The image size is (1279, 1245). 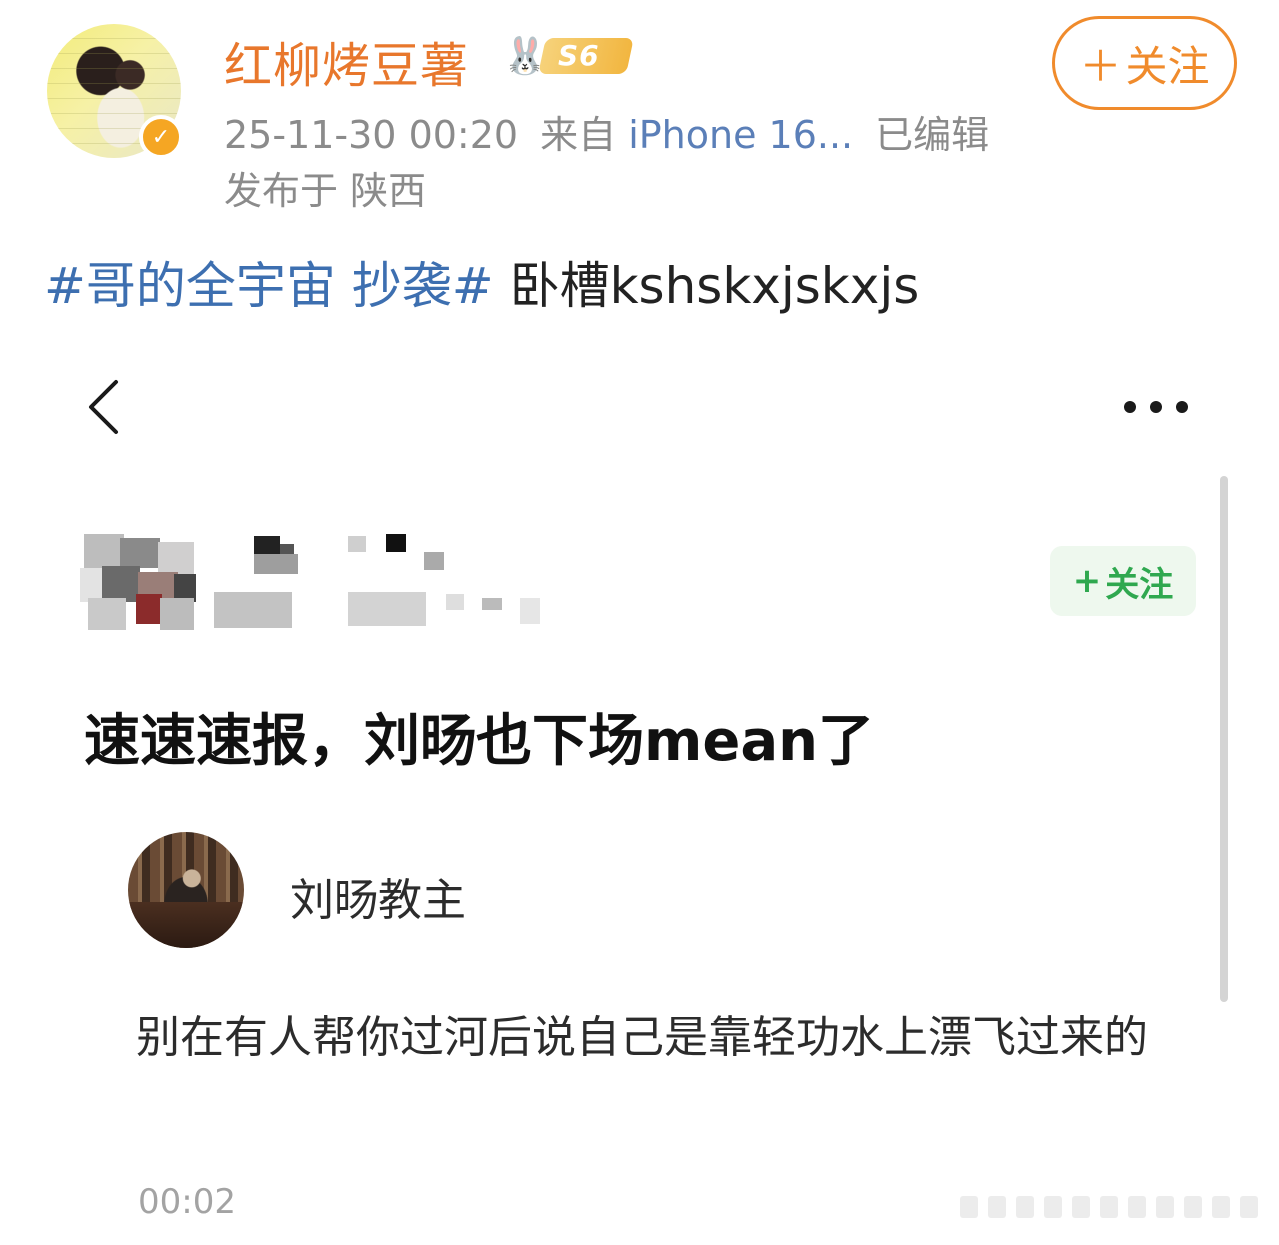 I want to click on plus-icon: ＋, so click(x=1100, y=66).